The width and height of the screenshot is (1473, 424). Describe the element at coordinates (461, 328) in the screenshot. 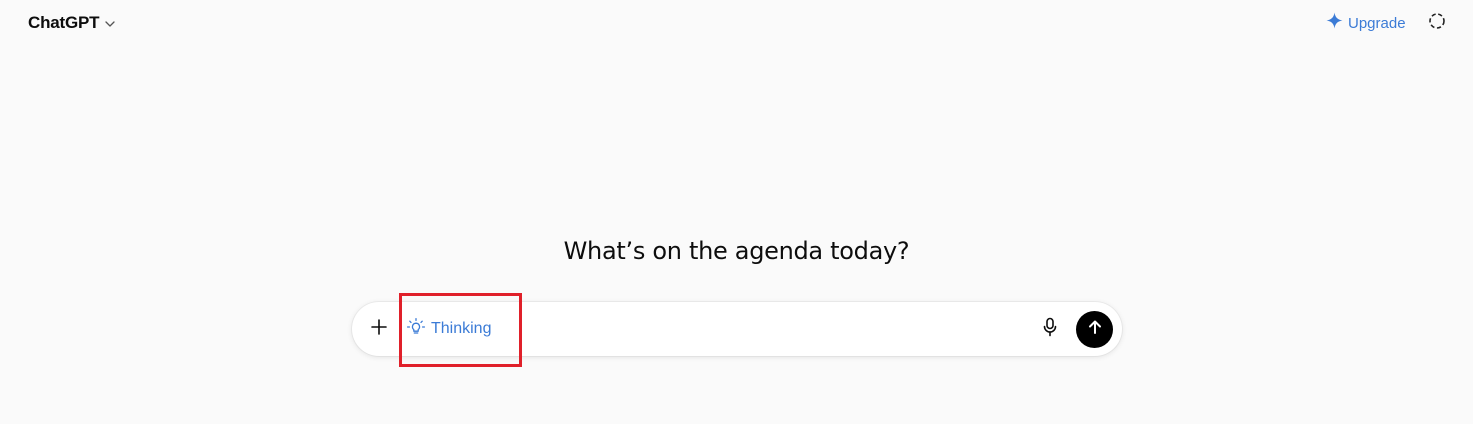

I see `thinking-label: Thinking` at that location.